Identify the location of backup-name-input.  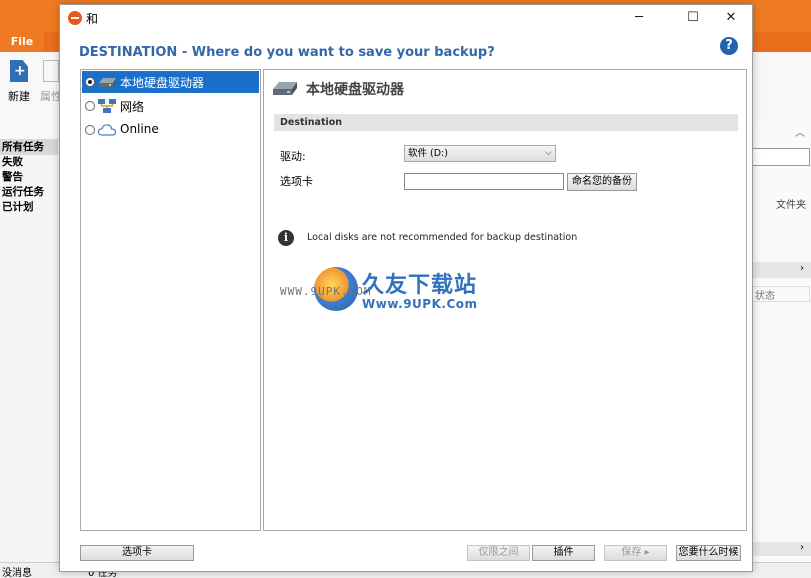
(484, 181).